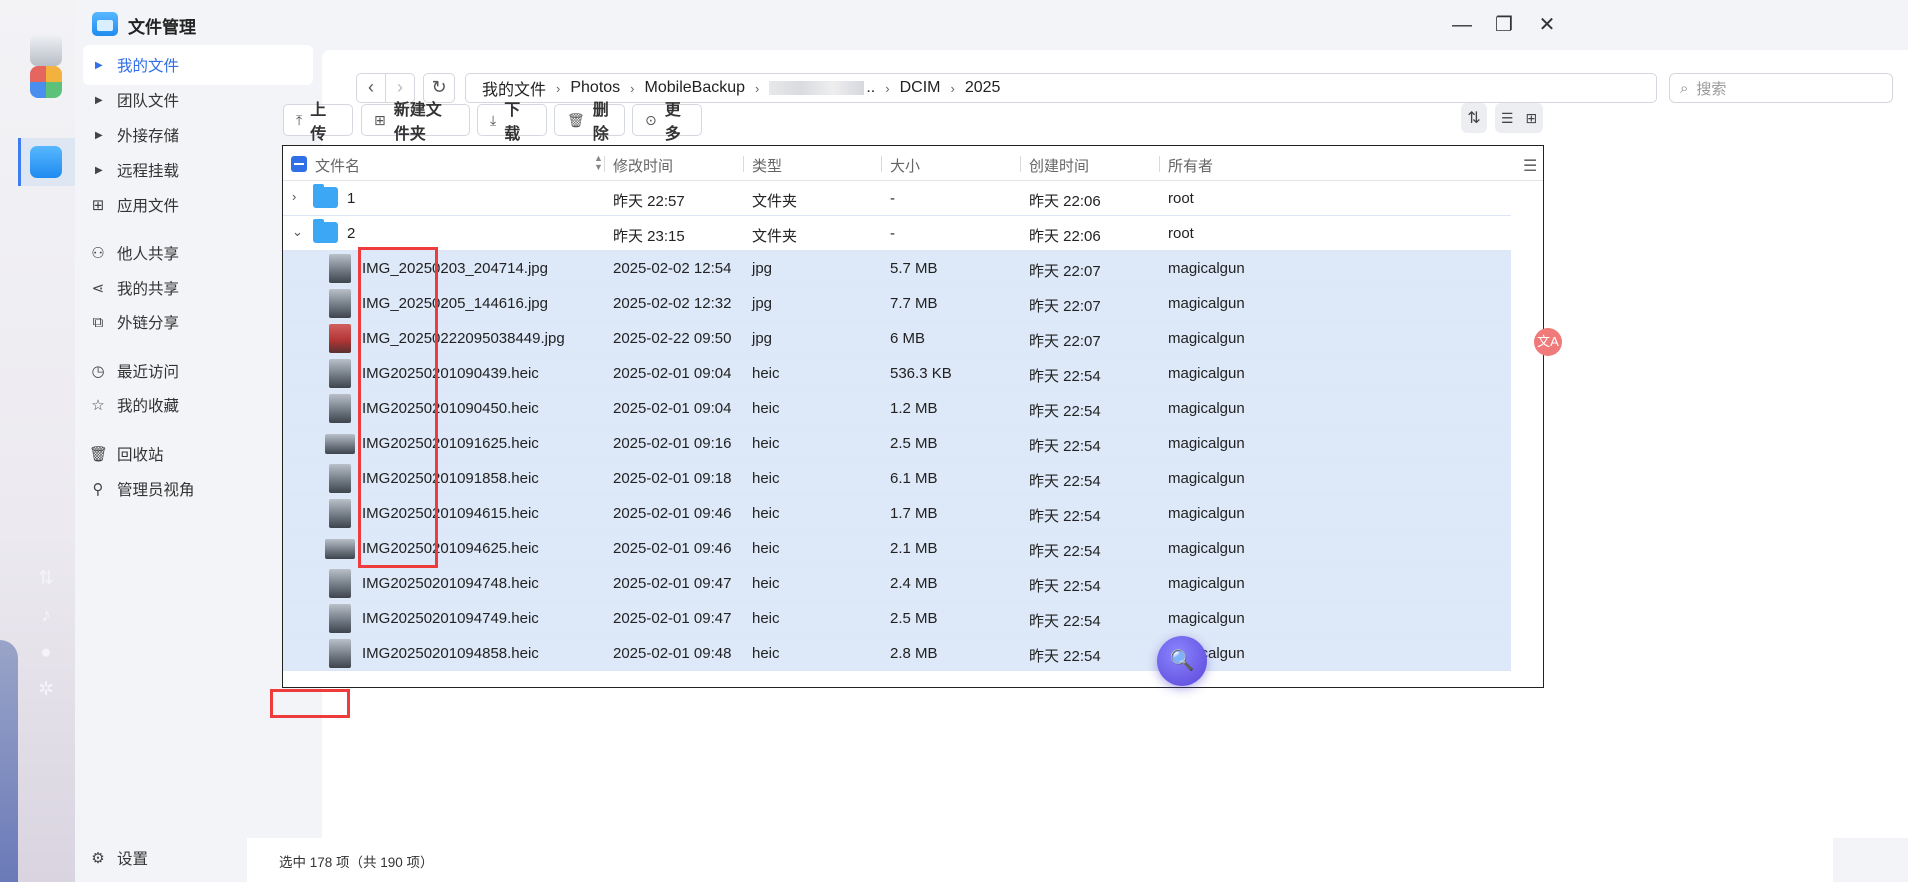  Describe the element at coordinates (198, 489) in the screenshot. I see `sidebar-item-admin-view: ⚲ 管理员视角` at that location.